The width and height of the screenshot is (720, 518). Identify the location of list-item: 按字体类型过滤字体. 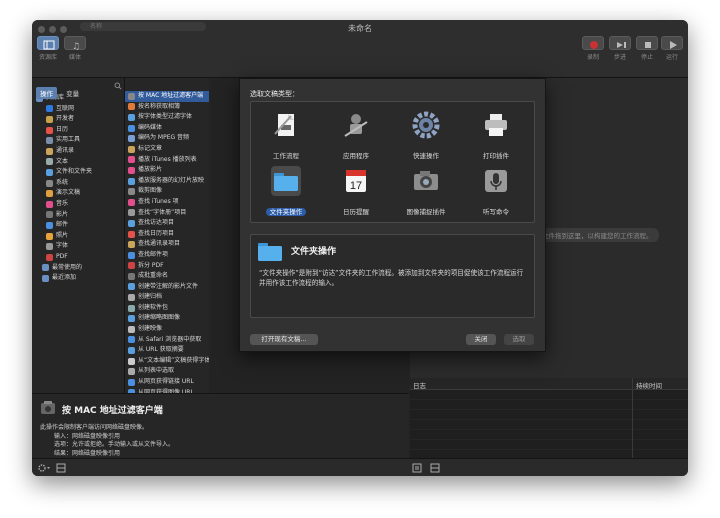
(167, 117).